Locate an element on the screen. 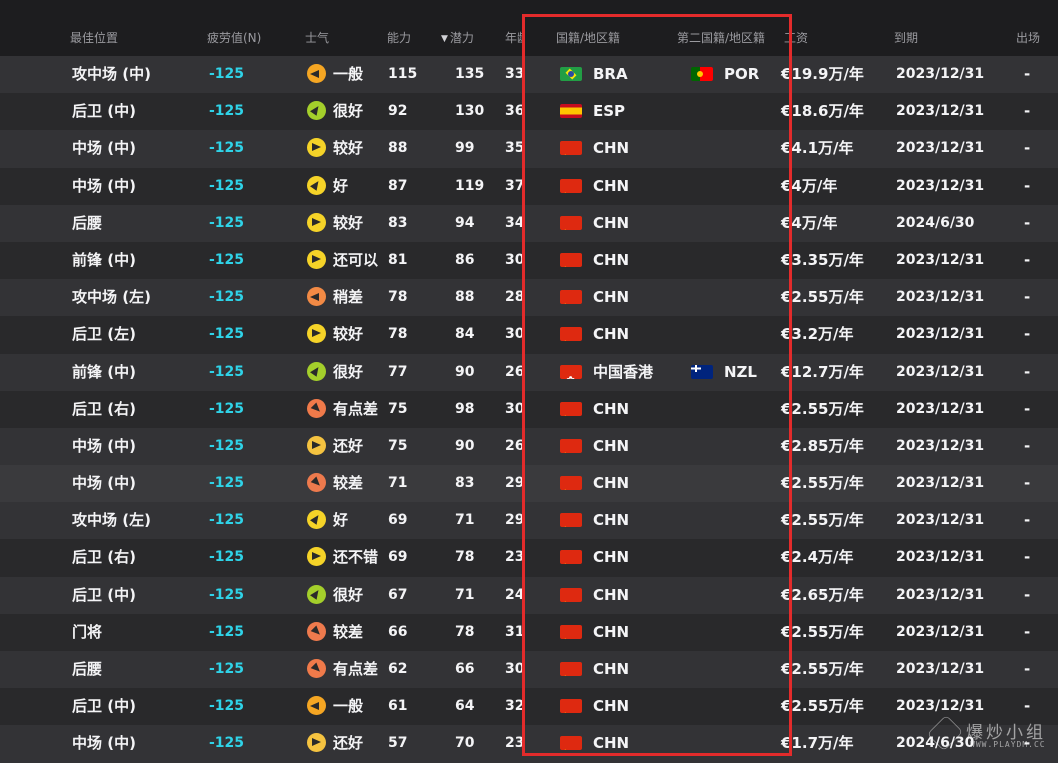 This screenshot has width=1058, height=763. position-cell: 攻中场 (左) is located at coordinates (111, 520).